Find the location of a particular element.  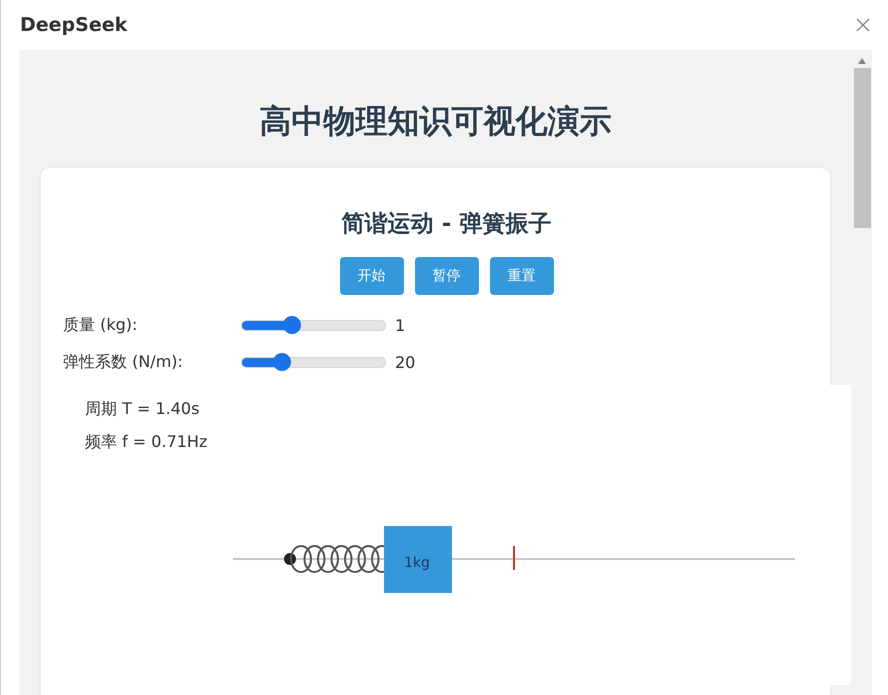

close-icon is located at coordinates (863, 25).